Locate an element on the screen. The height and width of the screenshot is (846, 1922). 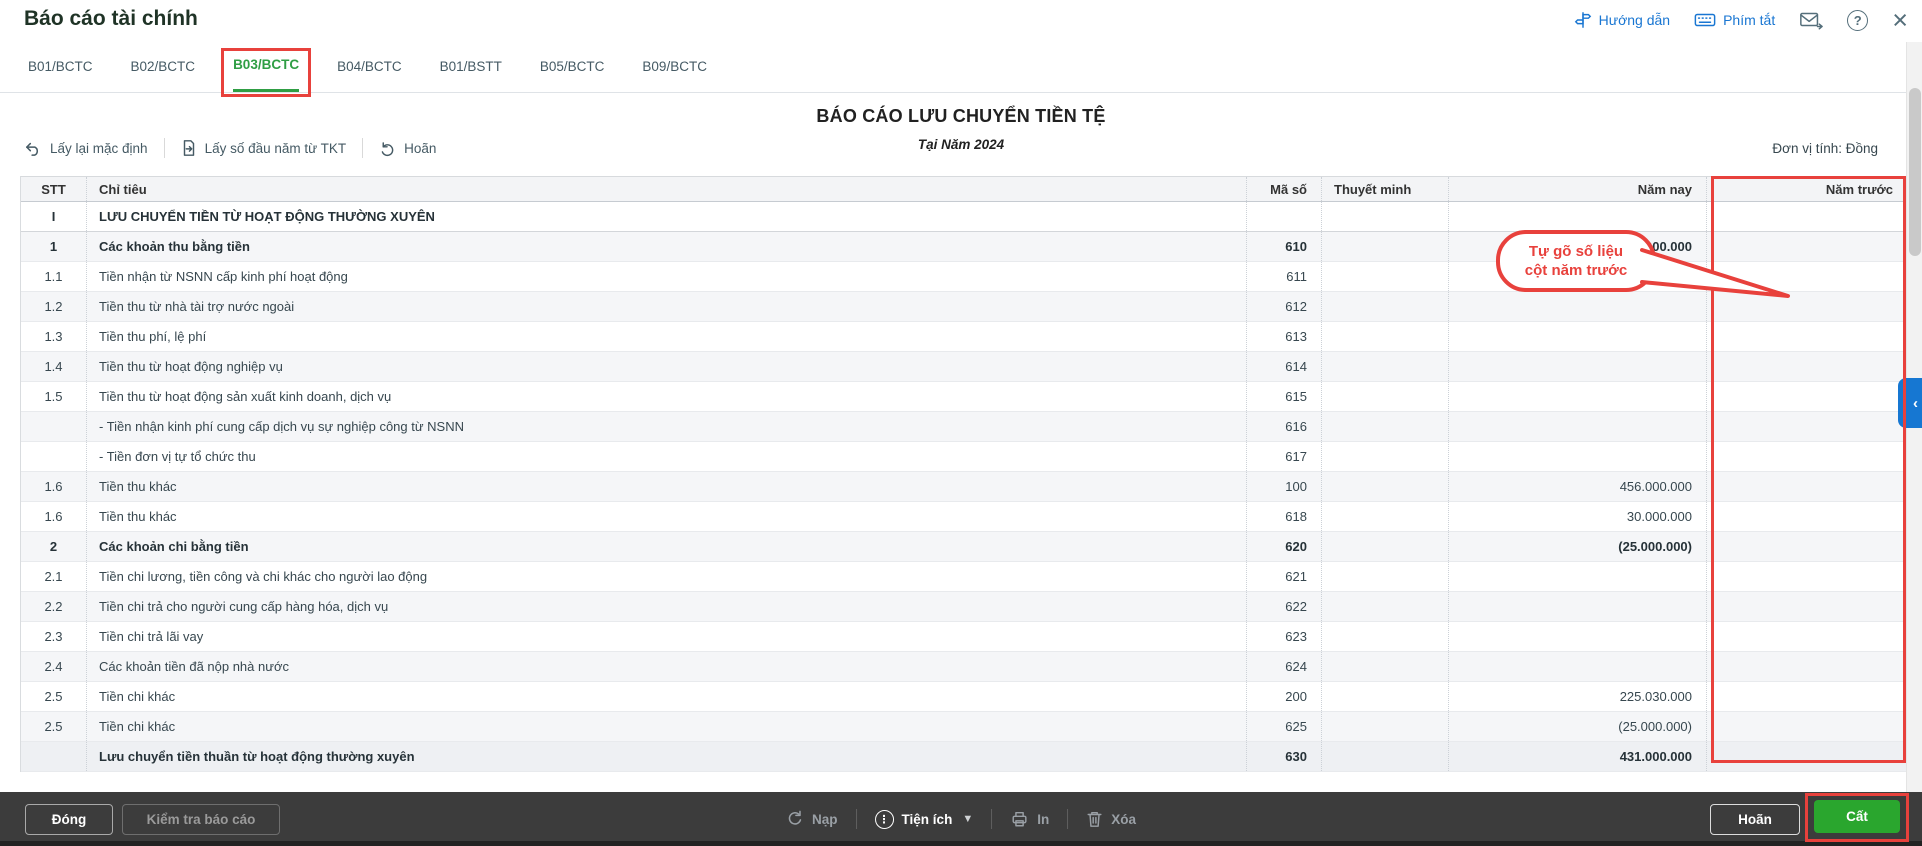
col-header-nam-truoc: Năm trước is located at coordinates (1806, 189).